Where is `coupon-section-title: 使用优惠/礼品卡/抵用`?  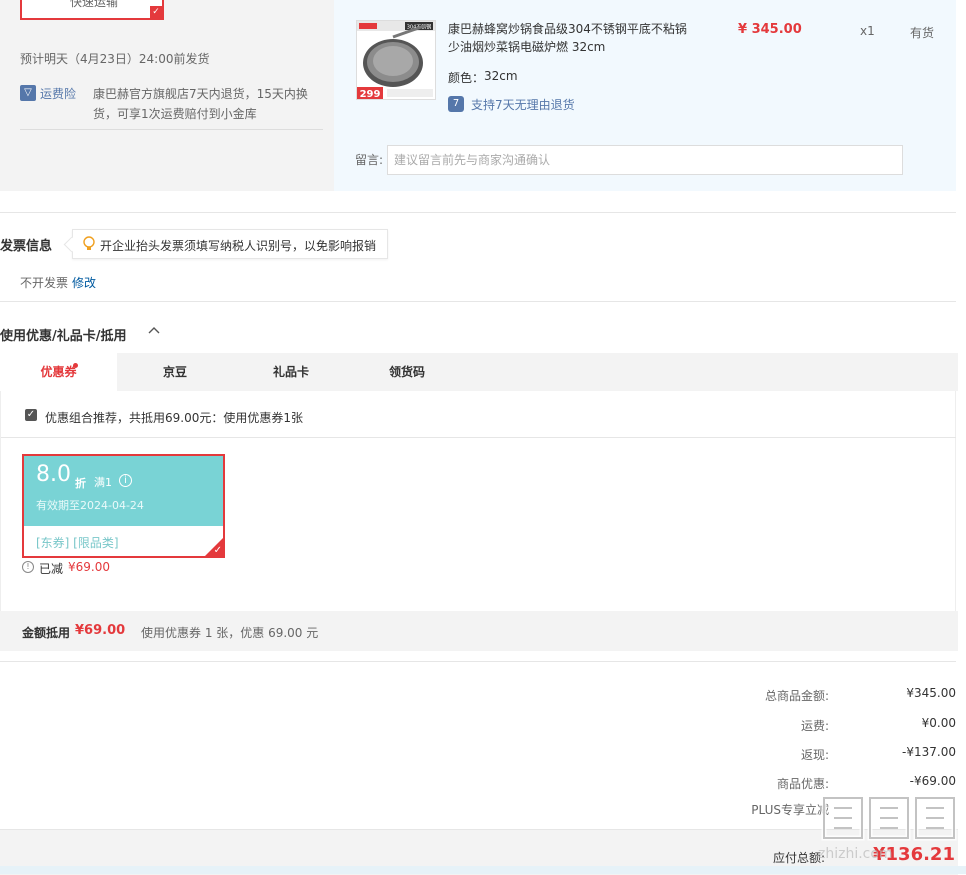
coupon-section-title: 使用优惠/礼品卡/抵用 is located at coordinates (63, 334).